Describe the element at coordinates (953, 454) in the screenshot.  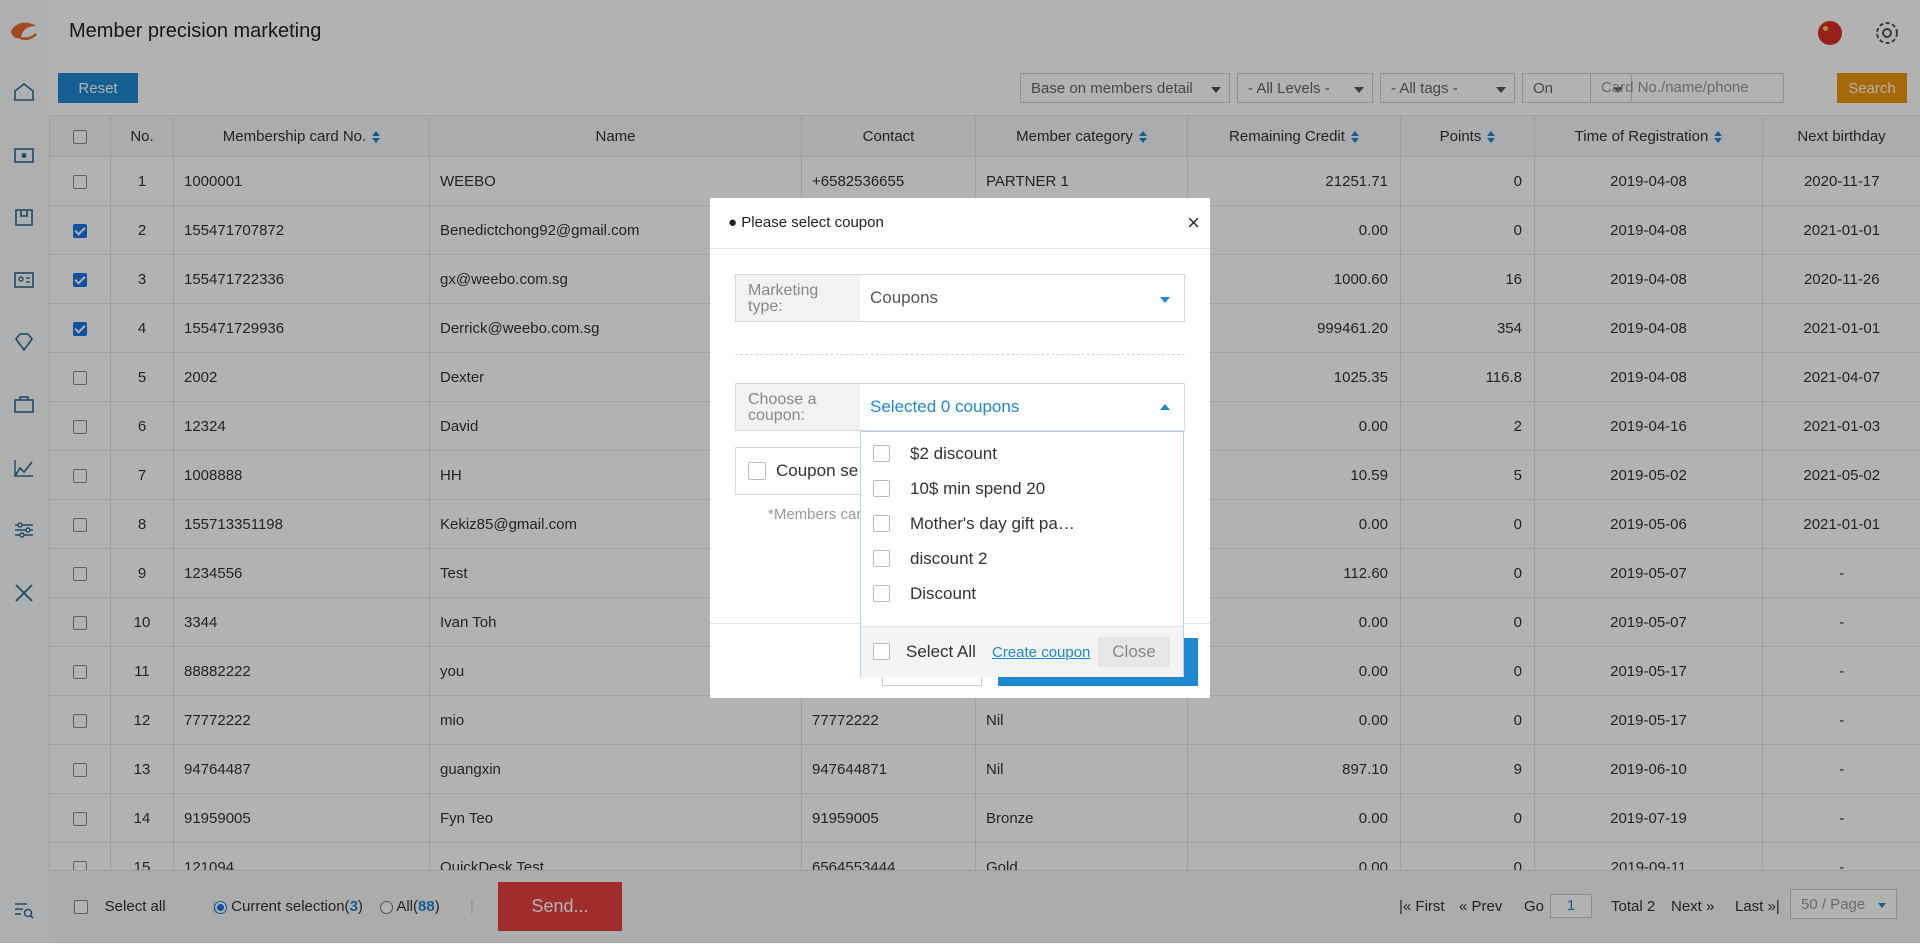
I see `coupon-option-label: $2 discount` at that location.